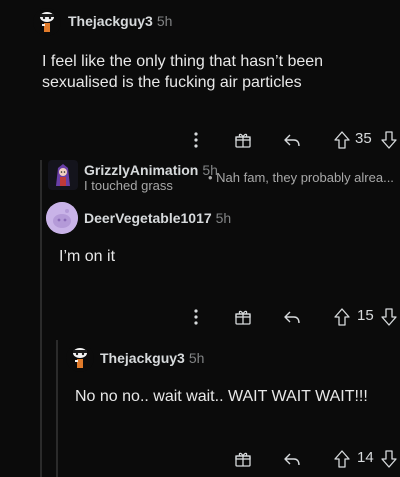 The image size is (400, 477). I want to click on comment-author: GrizzlyAnimation 5h, so click(151, 170).